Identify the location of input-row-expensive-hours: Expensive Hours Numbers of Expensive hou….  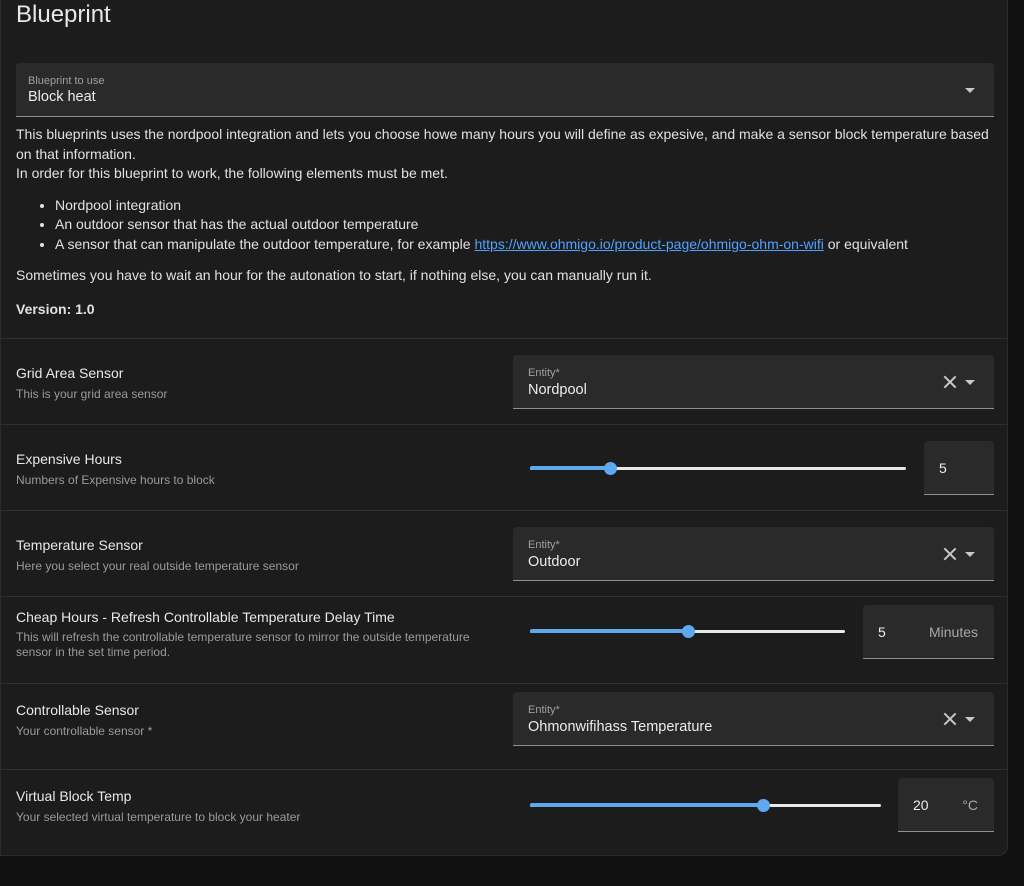
(504, 467).